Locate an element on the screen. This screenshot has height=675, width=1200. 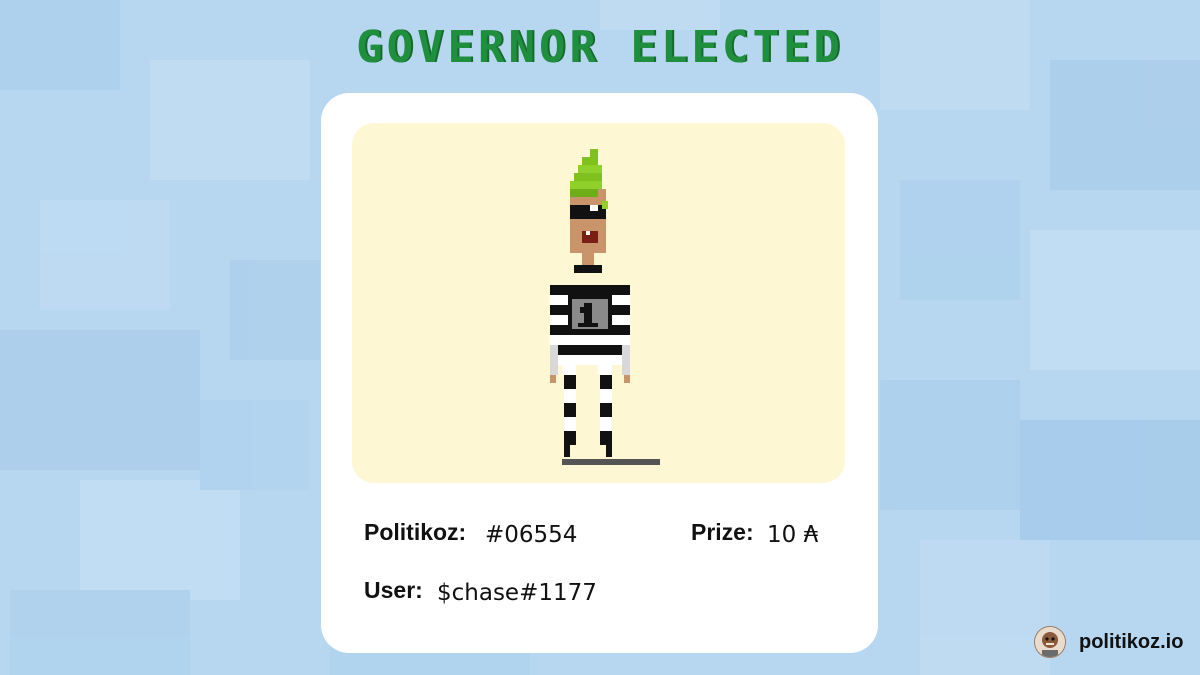
brand-footer: politikoz.io is located at coordinates (1108, 642).